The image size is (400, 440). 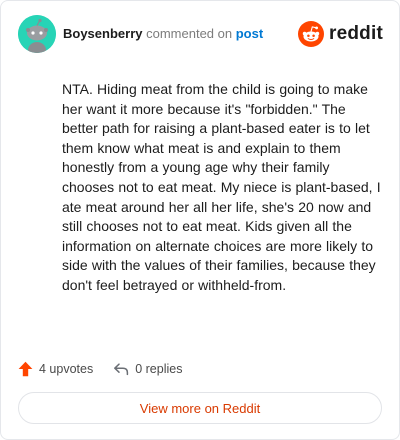 What do you see at coordinates (356, 33) in the screenshot?
I see `reddit-wordmark: reddit` at bounding box center [356, 33].